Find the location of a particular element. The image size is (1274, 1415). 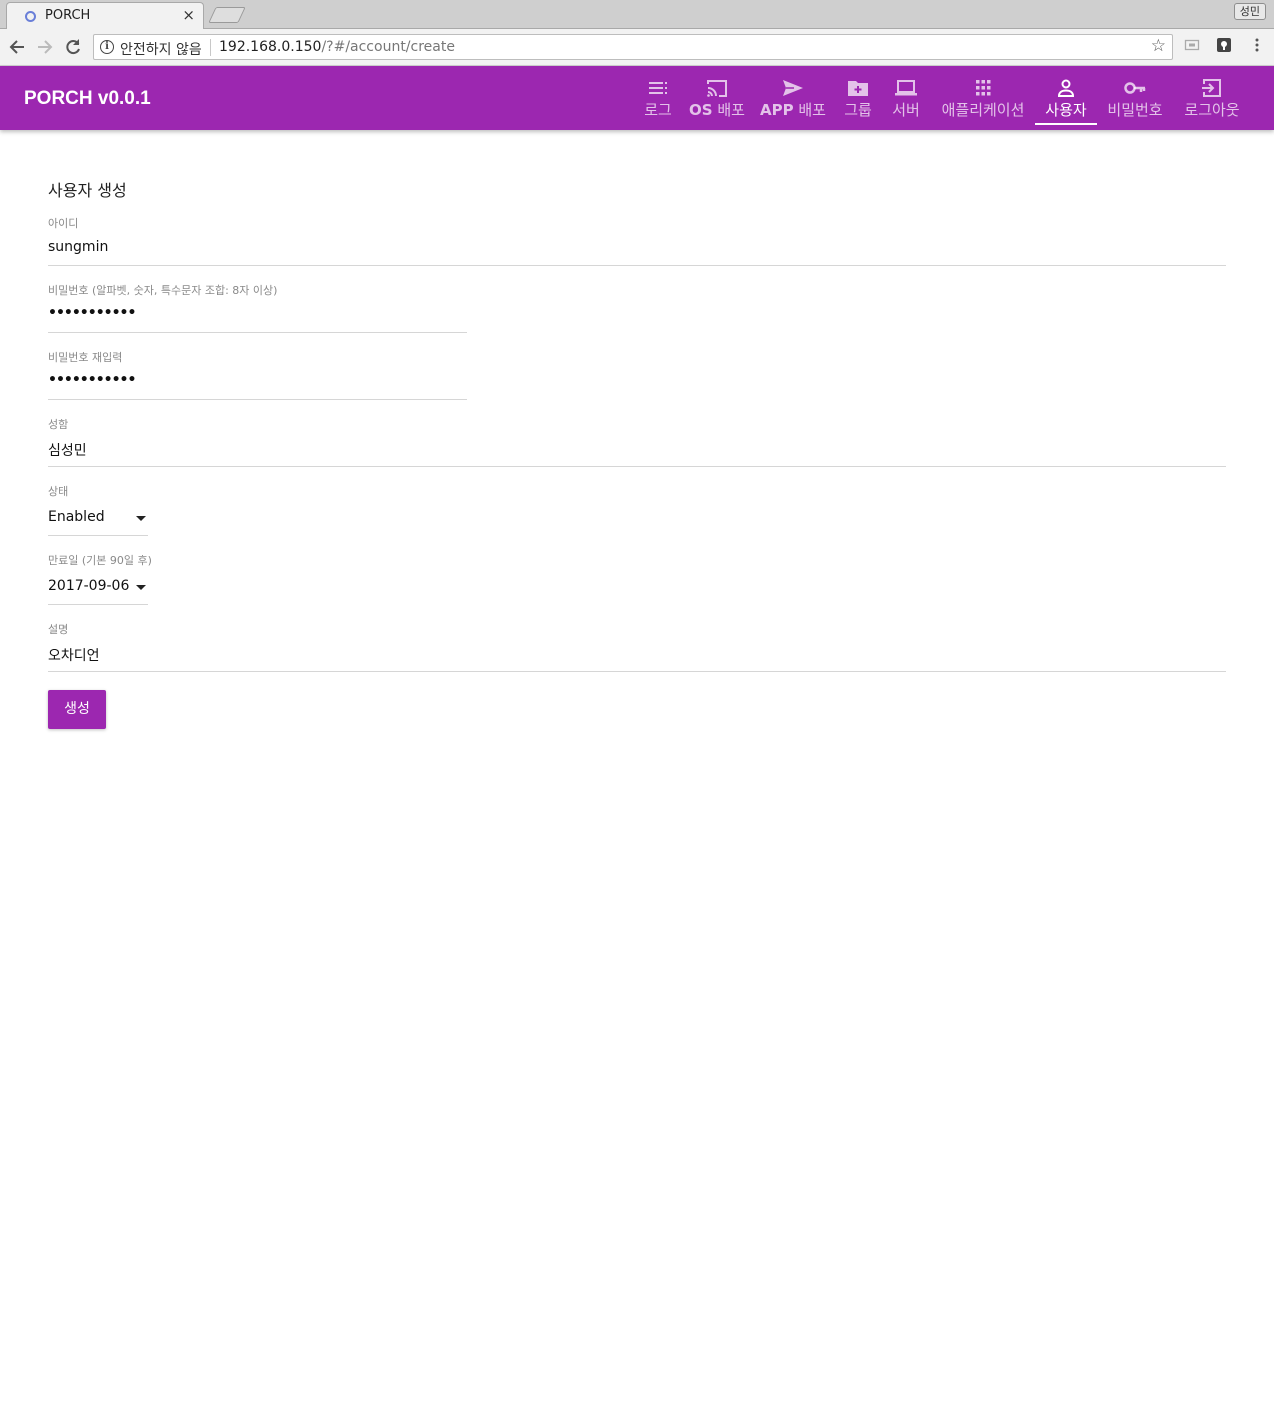

expiry-date-select: 만료일 (기본 90일 후) 2017-09-06 is located at coordinates (100, 579).